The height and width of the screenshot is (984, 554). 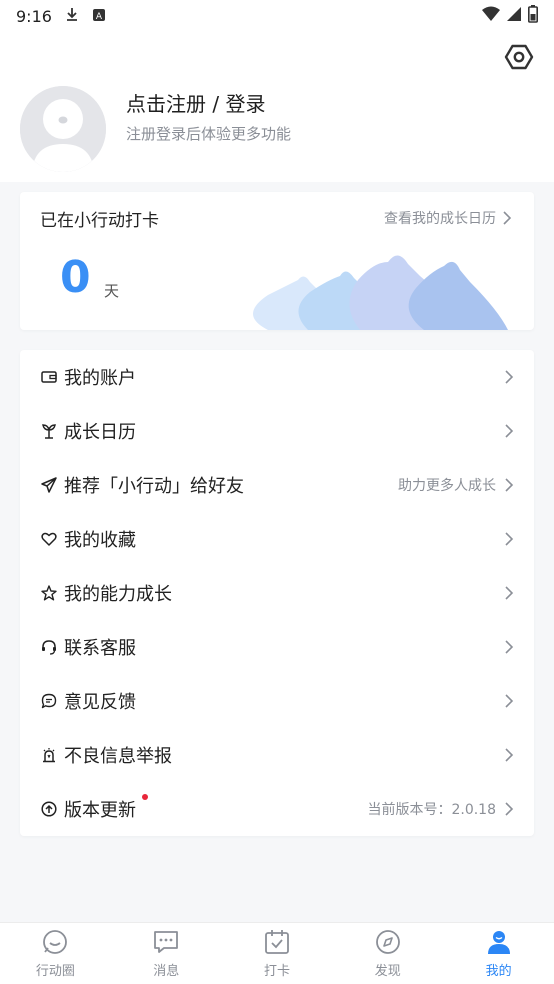 I want to click on sprout-icon, so click(x=49, y=431).